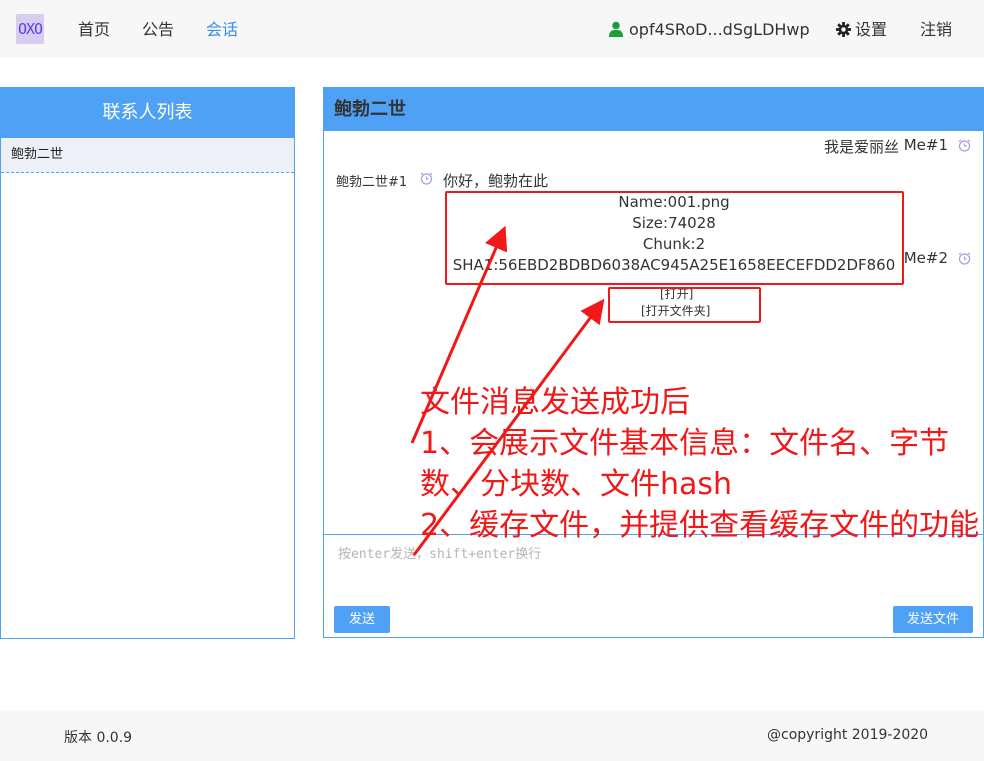  What do you see at coordinates (685, 464) in the screenshot?
I see `annotation-line: 1、会展示文件基本信息：文件名、字节数、分块数、文件hash` at bounding box center [685, 464].